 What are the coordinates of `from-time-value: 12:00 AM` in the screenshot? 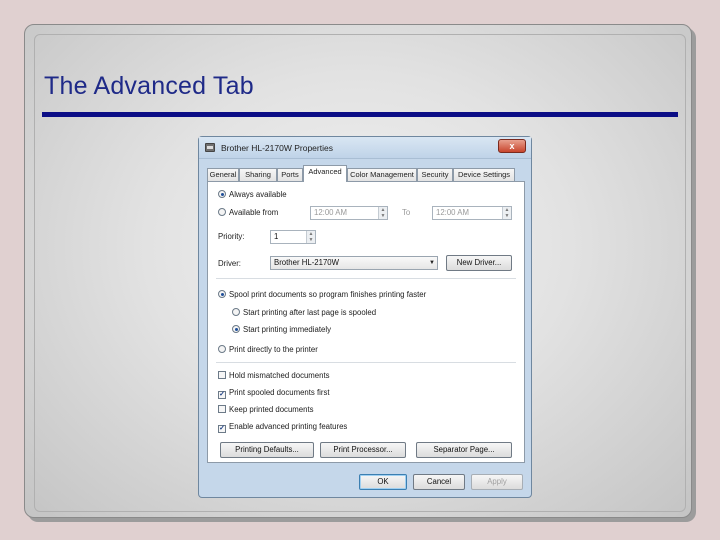 It's located at (330, 212).